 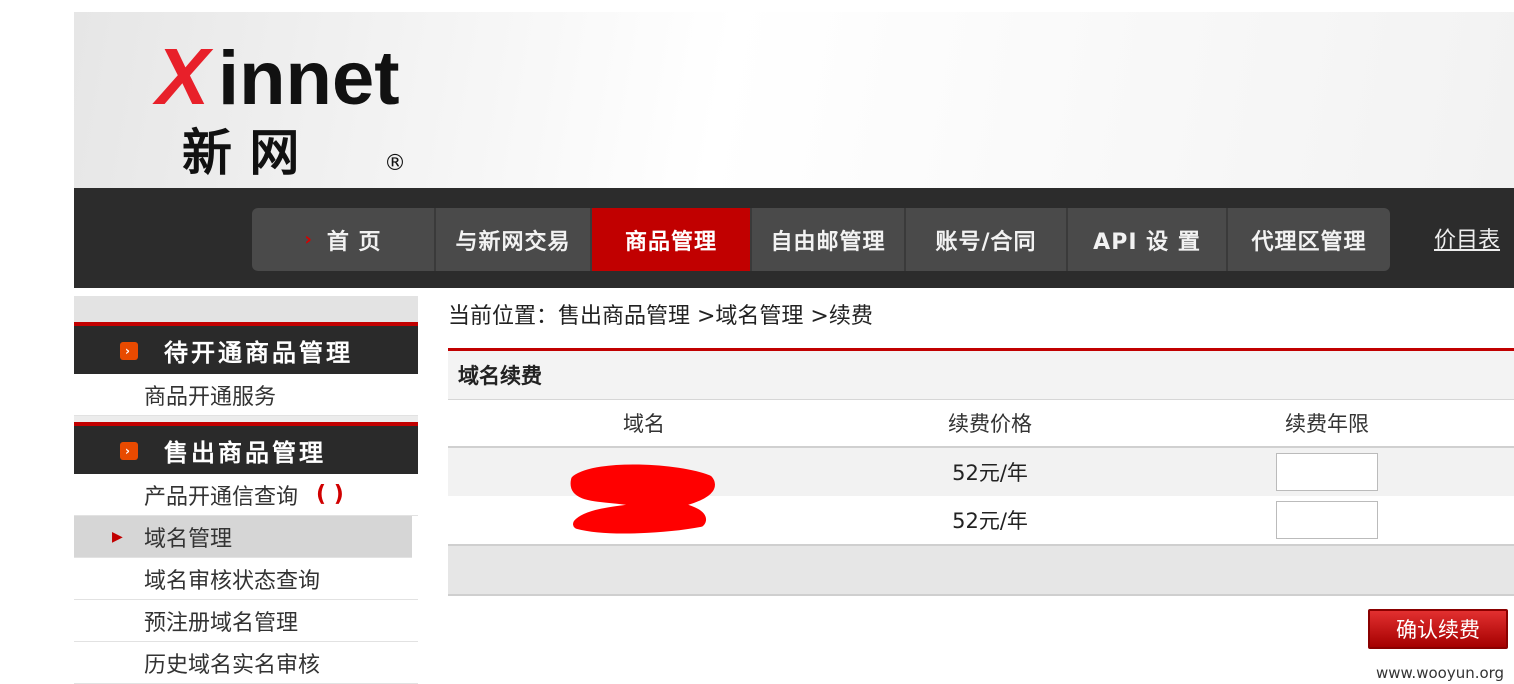 I want to click on nav-agent-area: 代理区管理, so click(x=1309, y=239).